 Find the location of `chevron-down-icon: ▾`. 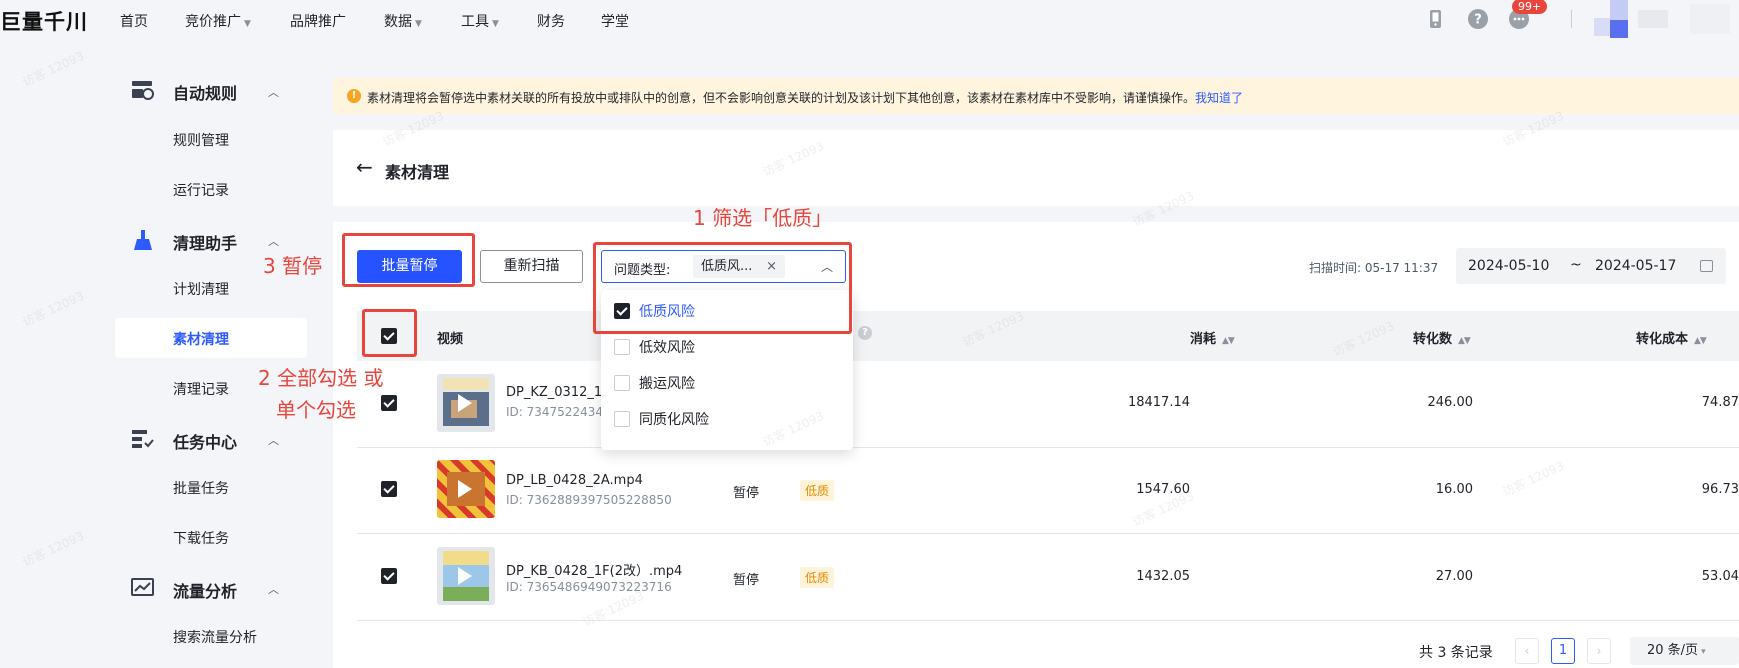

chevron-down-icon: ▾ is located at coordinates (1703, 652).